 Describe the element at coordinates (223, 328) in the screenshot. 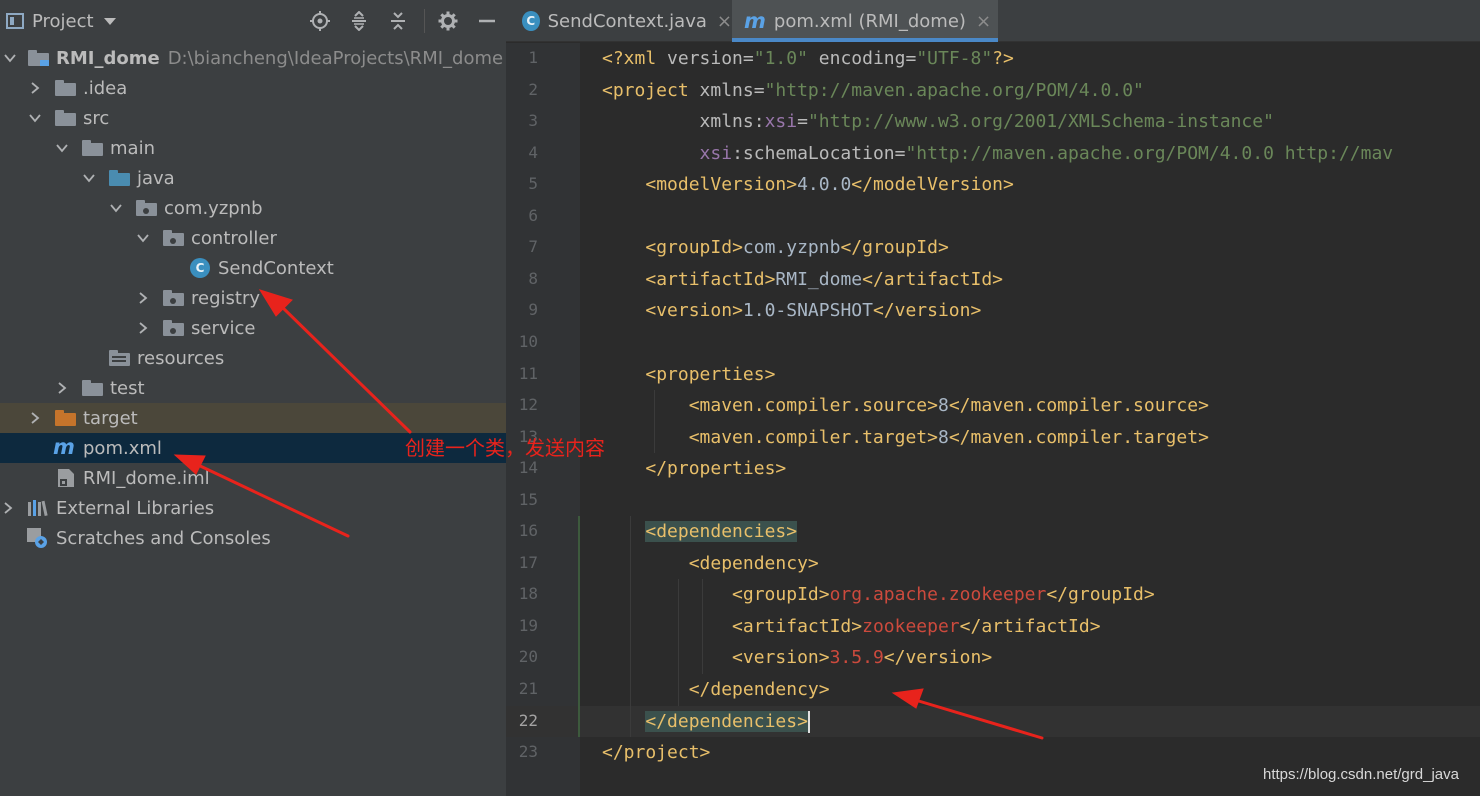

I see `tree-item-label: service` at that location.